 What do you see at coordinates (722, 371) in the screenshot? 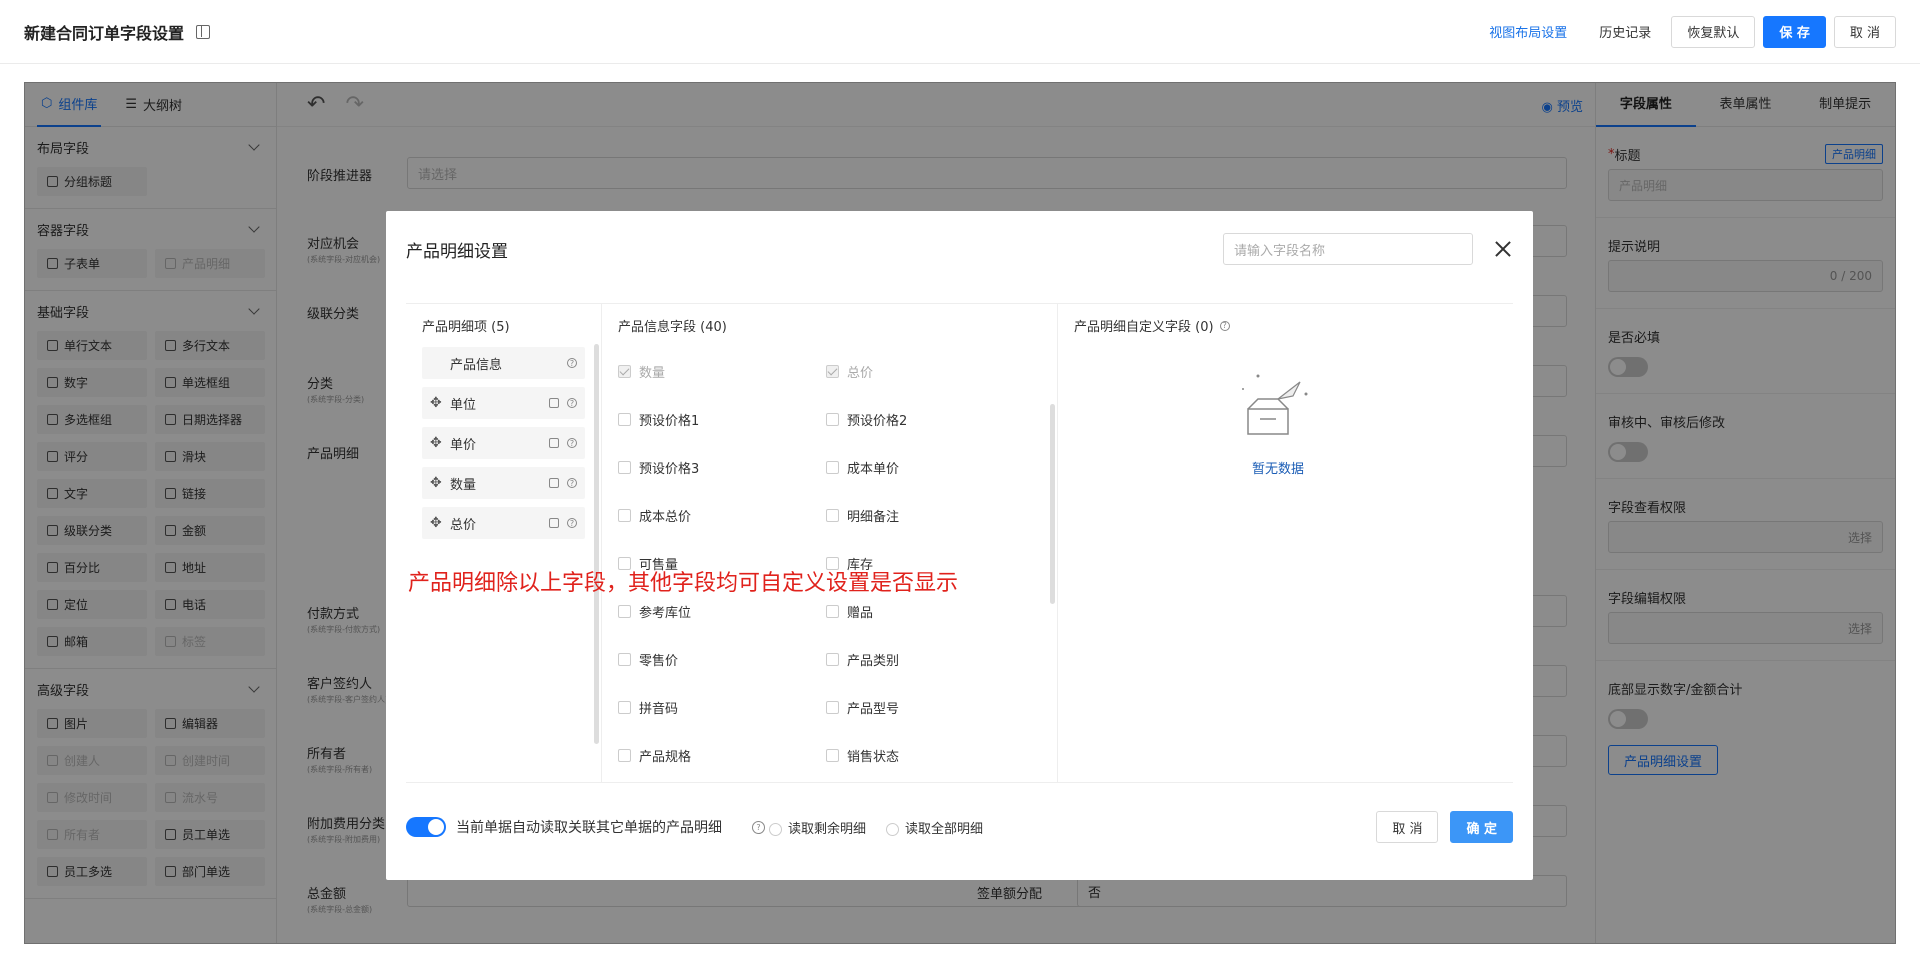
I see `product-field-checkbox: 数量` at bounding box center [722, 371].